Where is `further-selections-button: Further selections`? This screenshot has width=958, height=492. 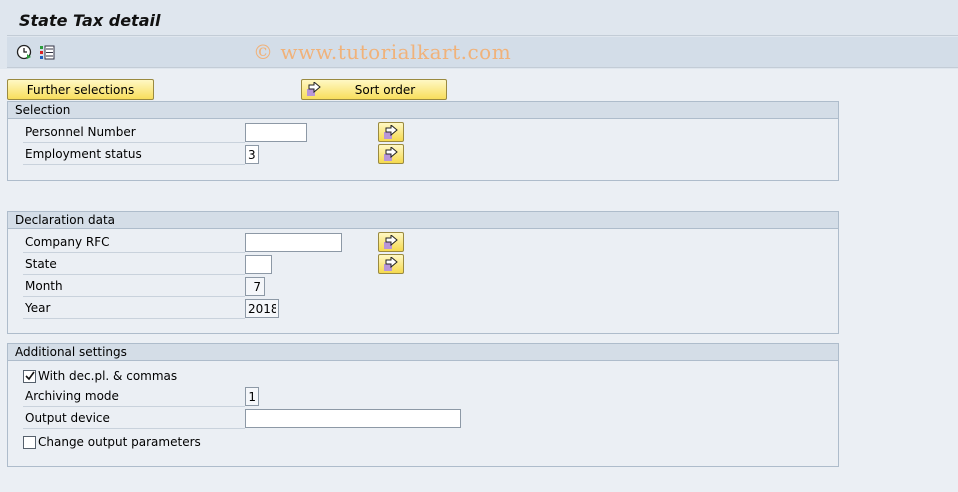 further-selections-button: Further selections is located at coordinates (80, 89).